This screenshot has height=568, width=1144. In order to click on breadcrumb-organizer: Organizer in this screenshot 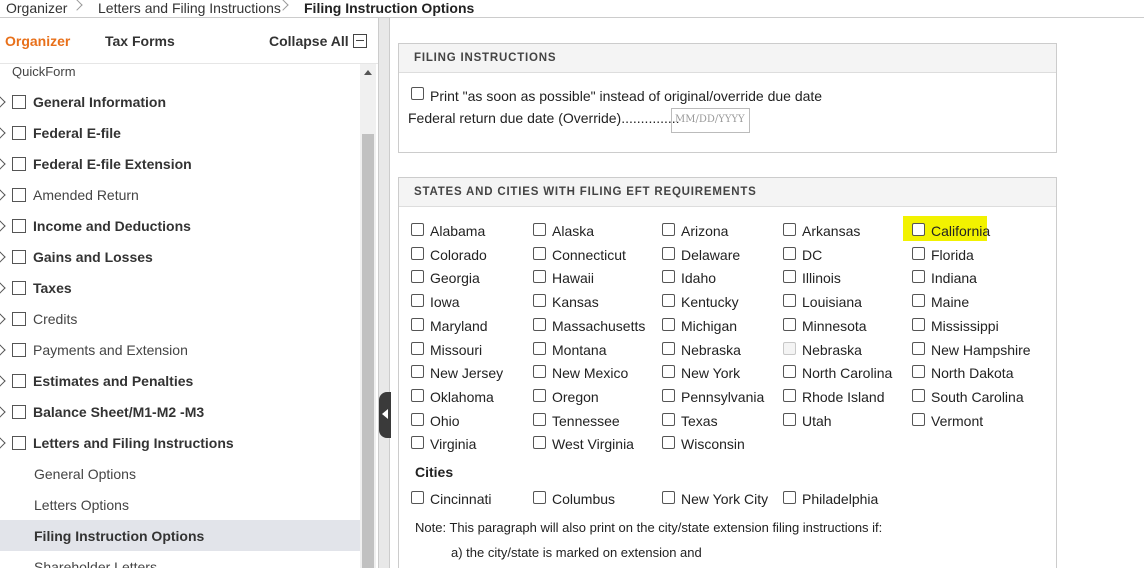, I will do `click(36, 8)`.